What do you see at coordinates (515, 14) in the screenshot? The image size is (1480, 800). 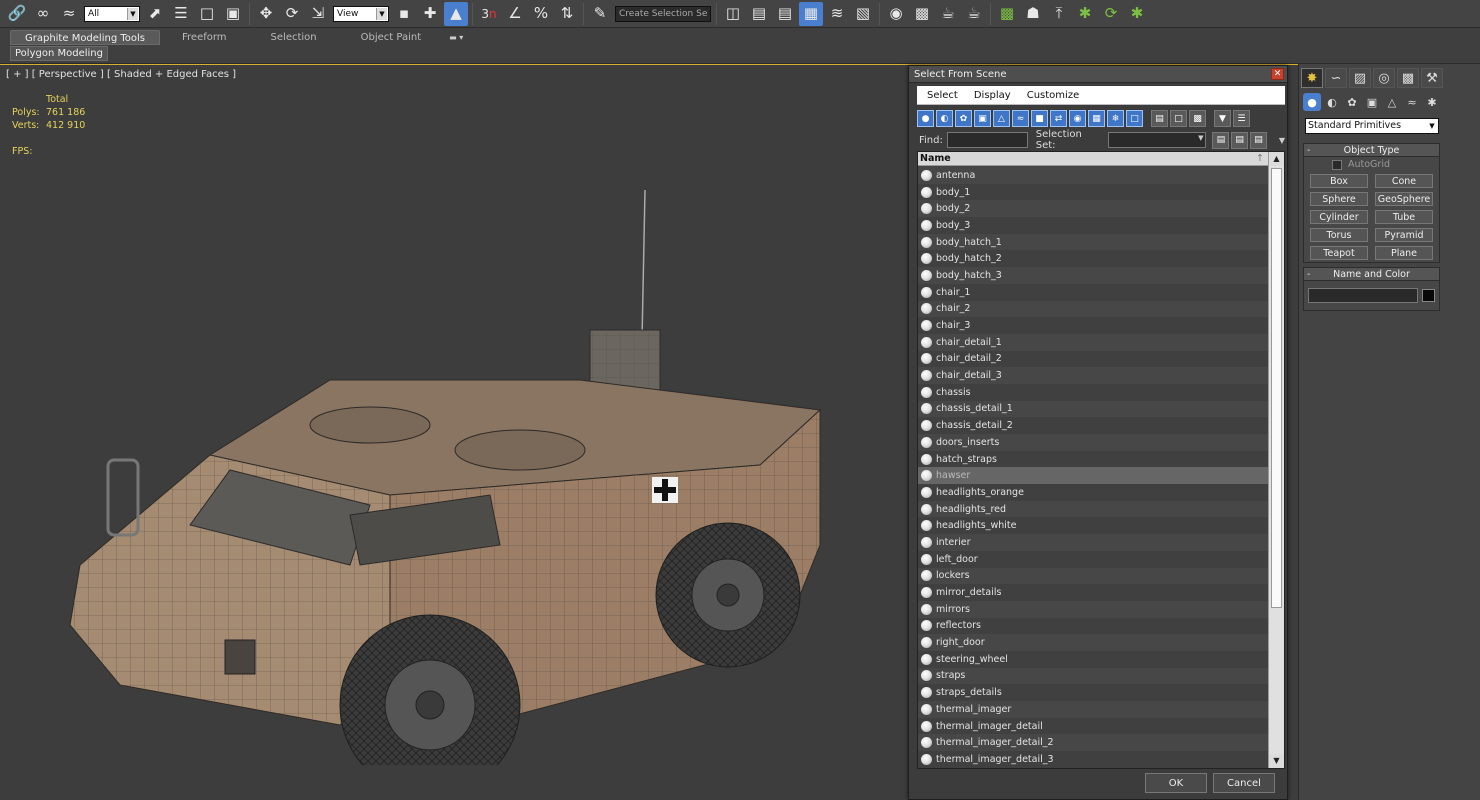 I see `angle-snap-icon: ∠` at bounding box center [515, 14].